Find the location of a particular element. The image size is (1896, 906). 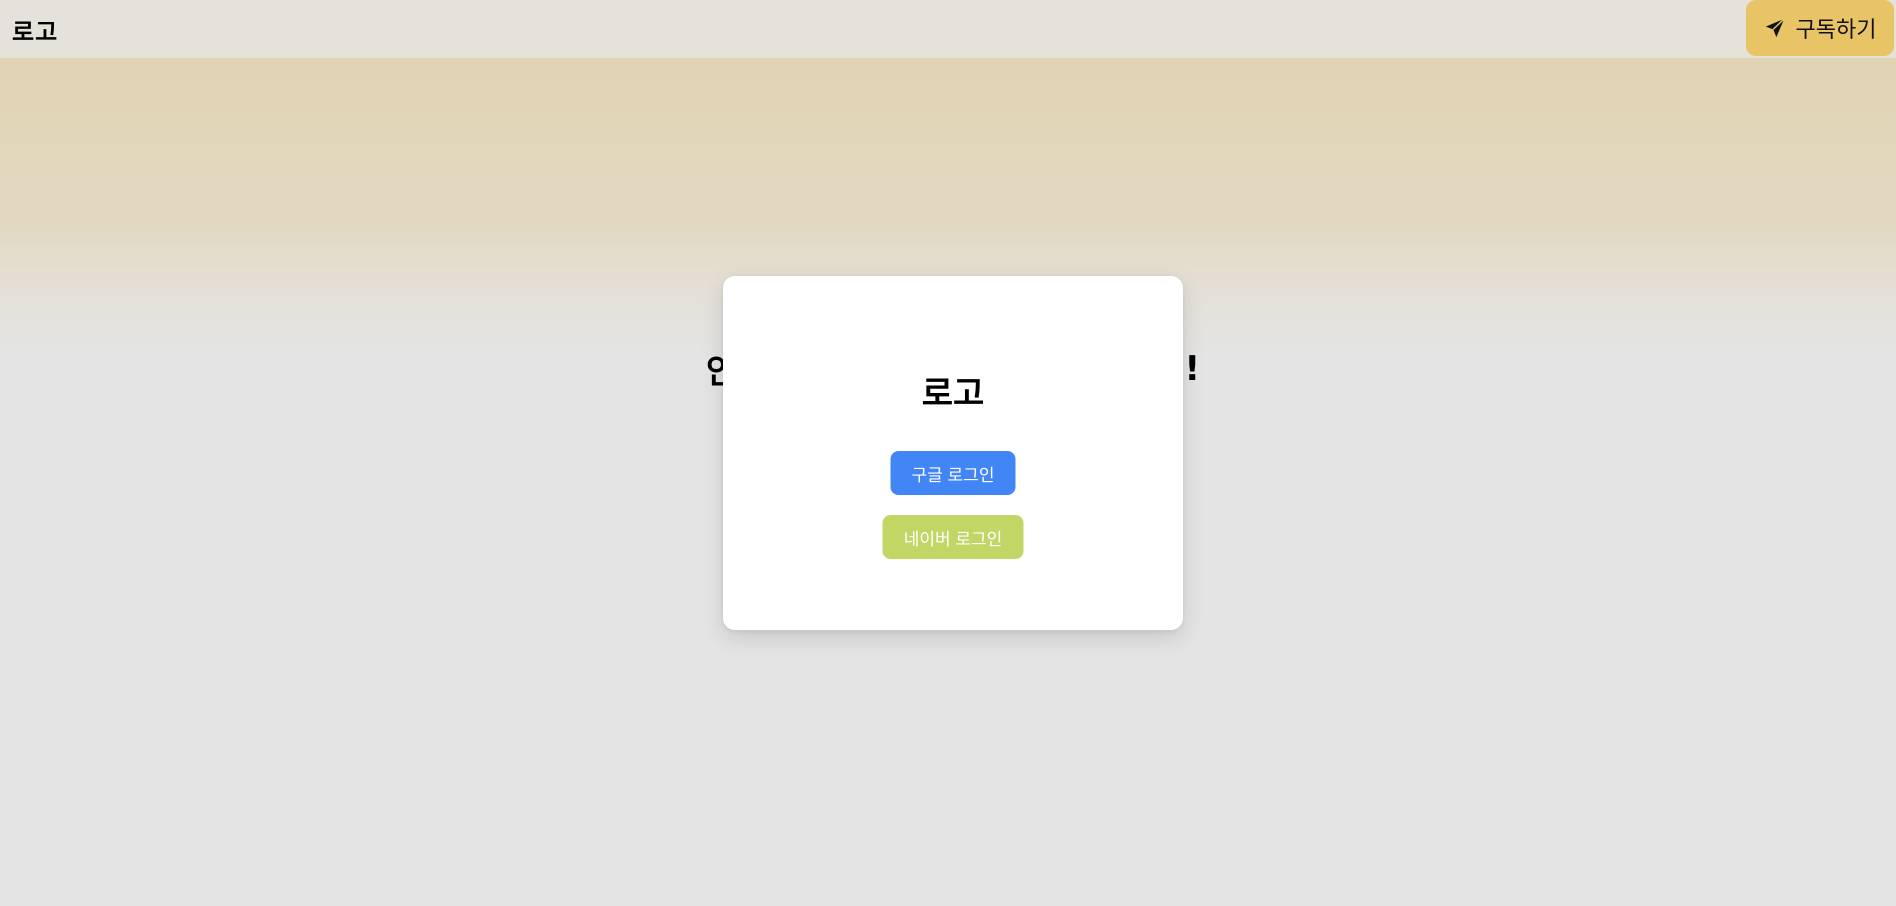

subscribe-label: 구독하기 is located at coordinates (1836, 30).